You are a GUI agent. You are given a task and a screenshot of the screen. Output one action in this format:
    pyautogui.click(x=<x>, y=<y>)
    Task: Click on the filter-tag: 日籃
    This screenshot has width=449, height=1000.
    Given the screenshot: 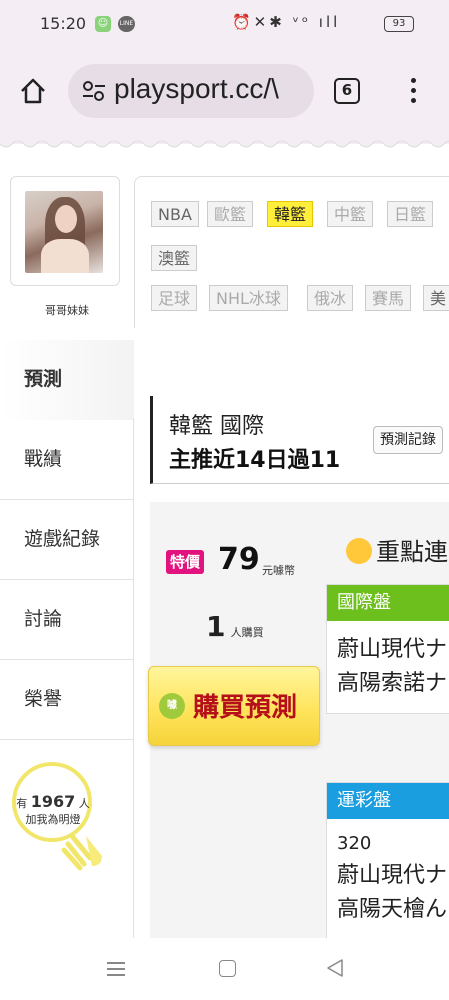 What is the action you would take?
    pyautogui.click(x=410, y=214)
    